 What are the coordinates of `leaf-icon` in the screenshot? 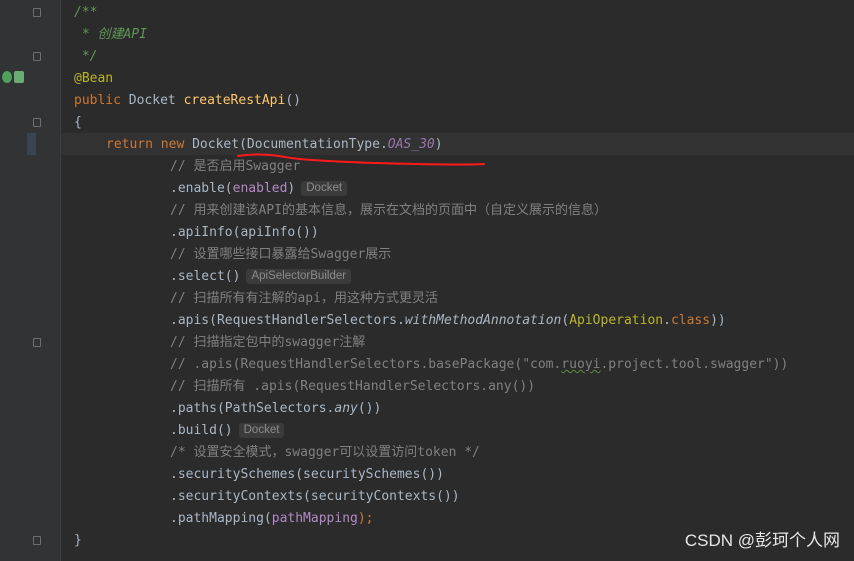 It's located at (19, 77).